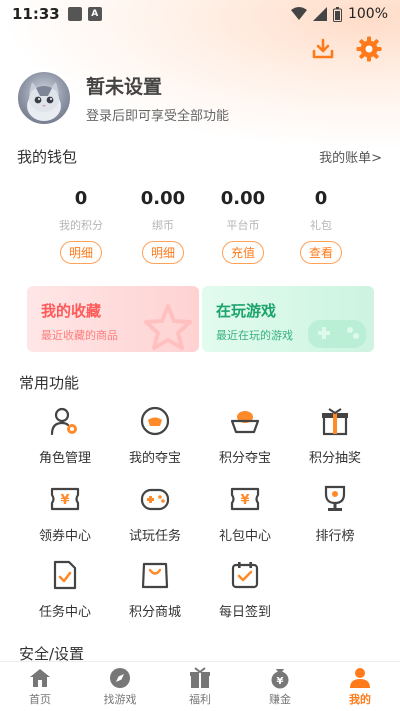 The width and height of the screenshot is (400, 711). I want to click on bound-coin-detail-button: 明细, so click(162, 252).